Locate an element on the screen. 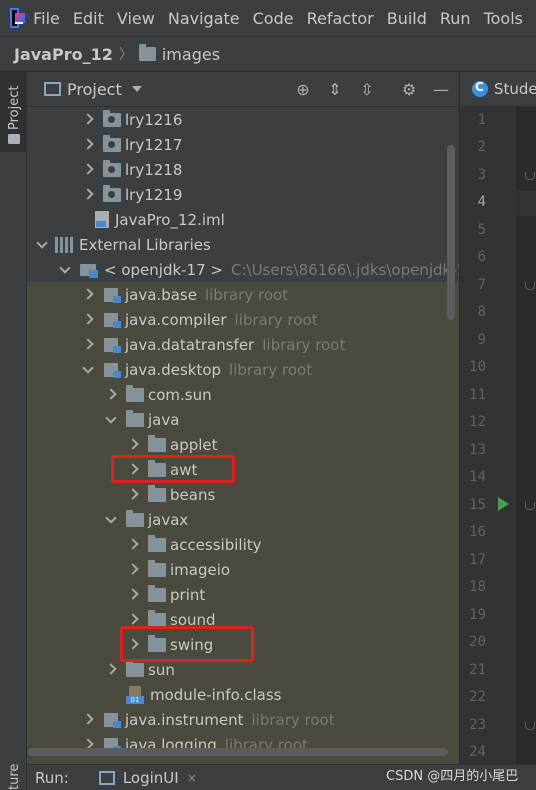  line-number: 20 is located at coordinates (477, 642).